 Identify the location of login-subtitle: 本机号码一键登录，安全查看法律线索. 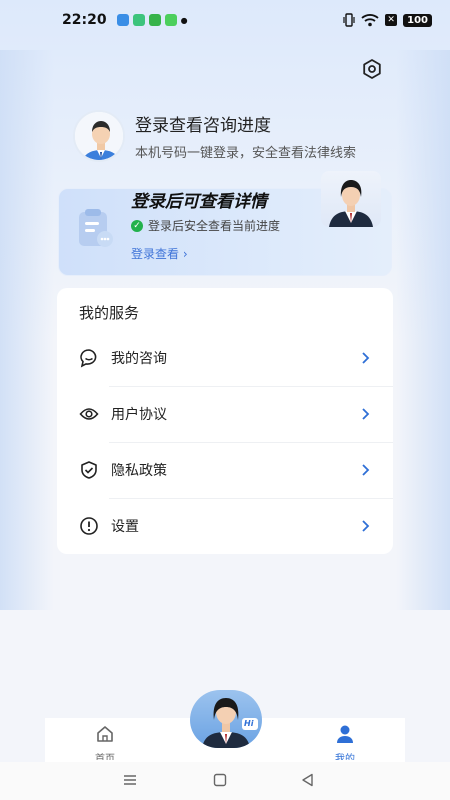
(246, 153).